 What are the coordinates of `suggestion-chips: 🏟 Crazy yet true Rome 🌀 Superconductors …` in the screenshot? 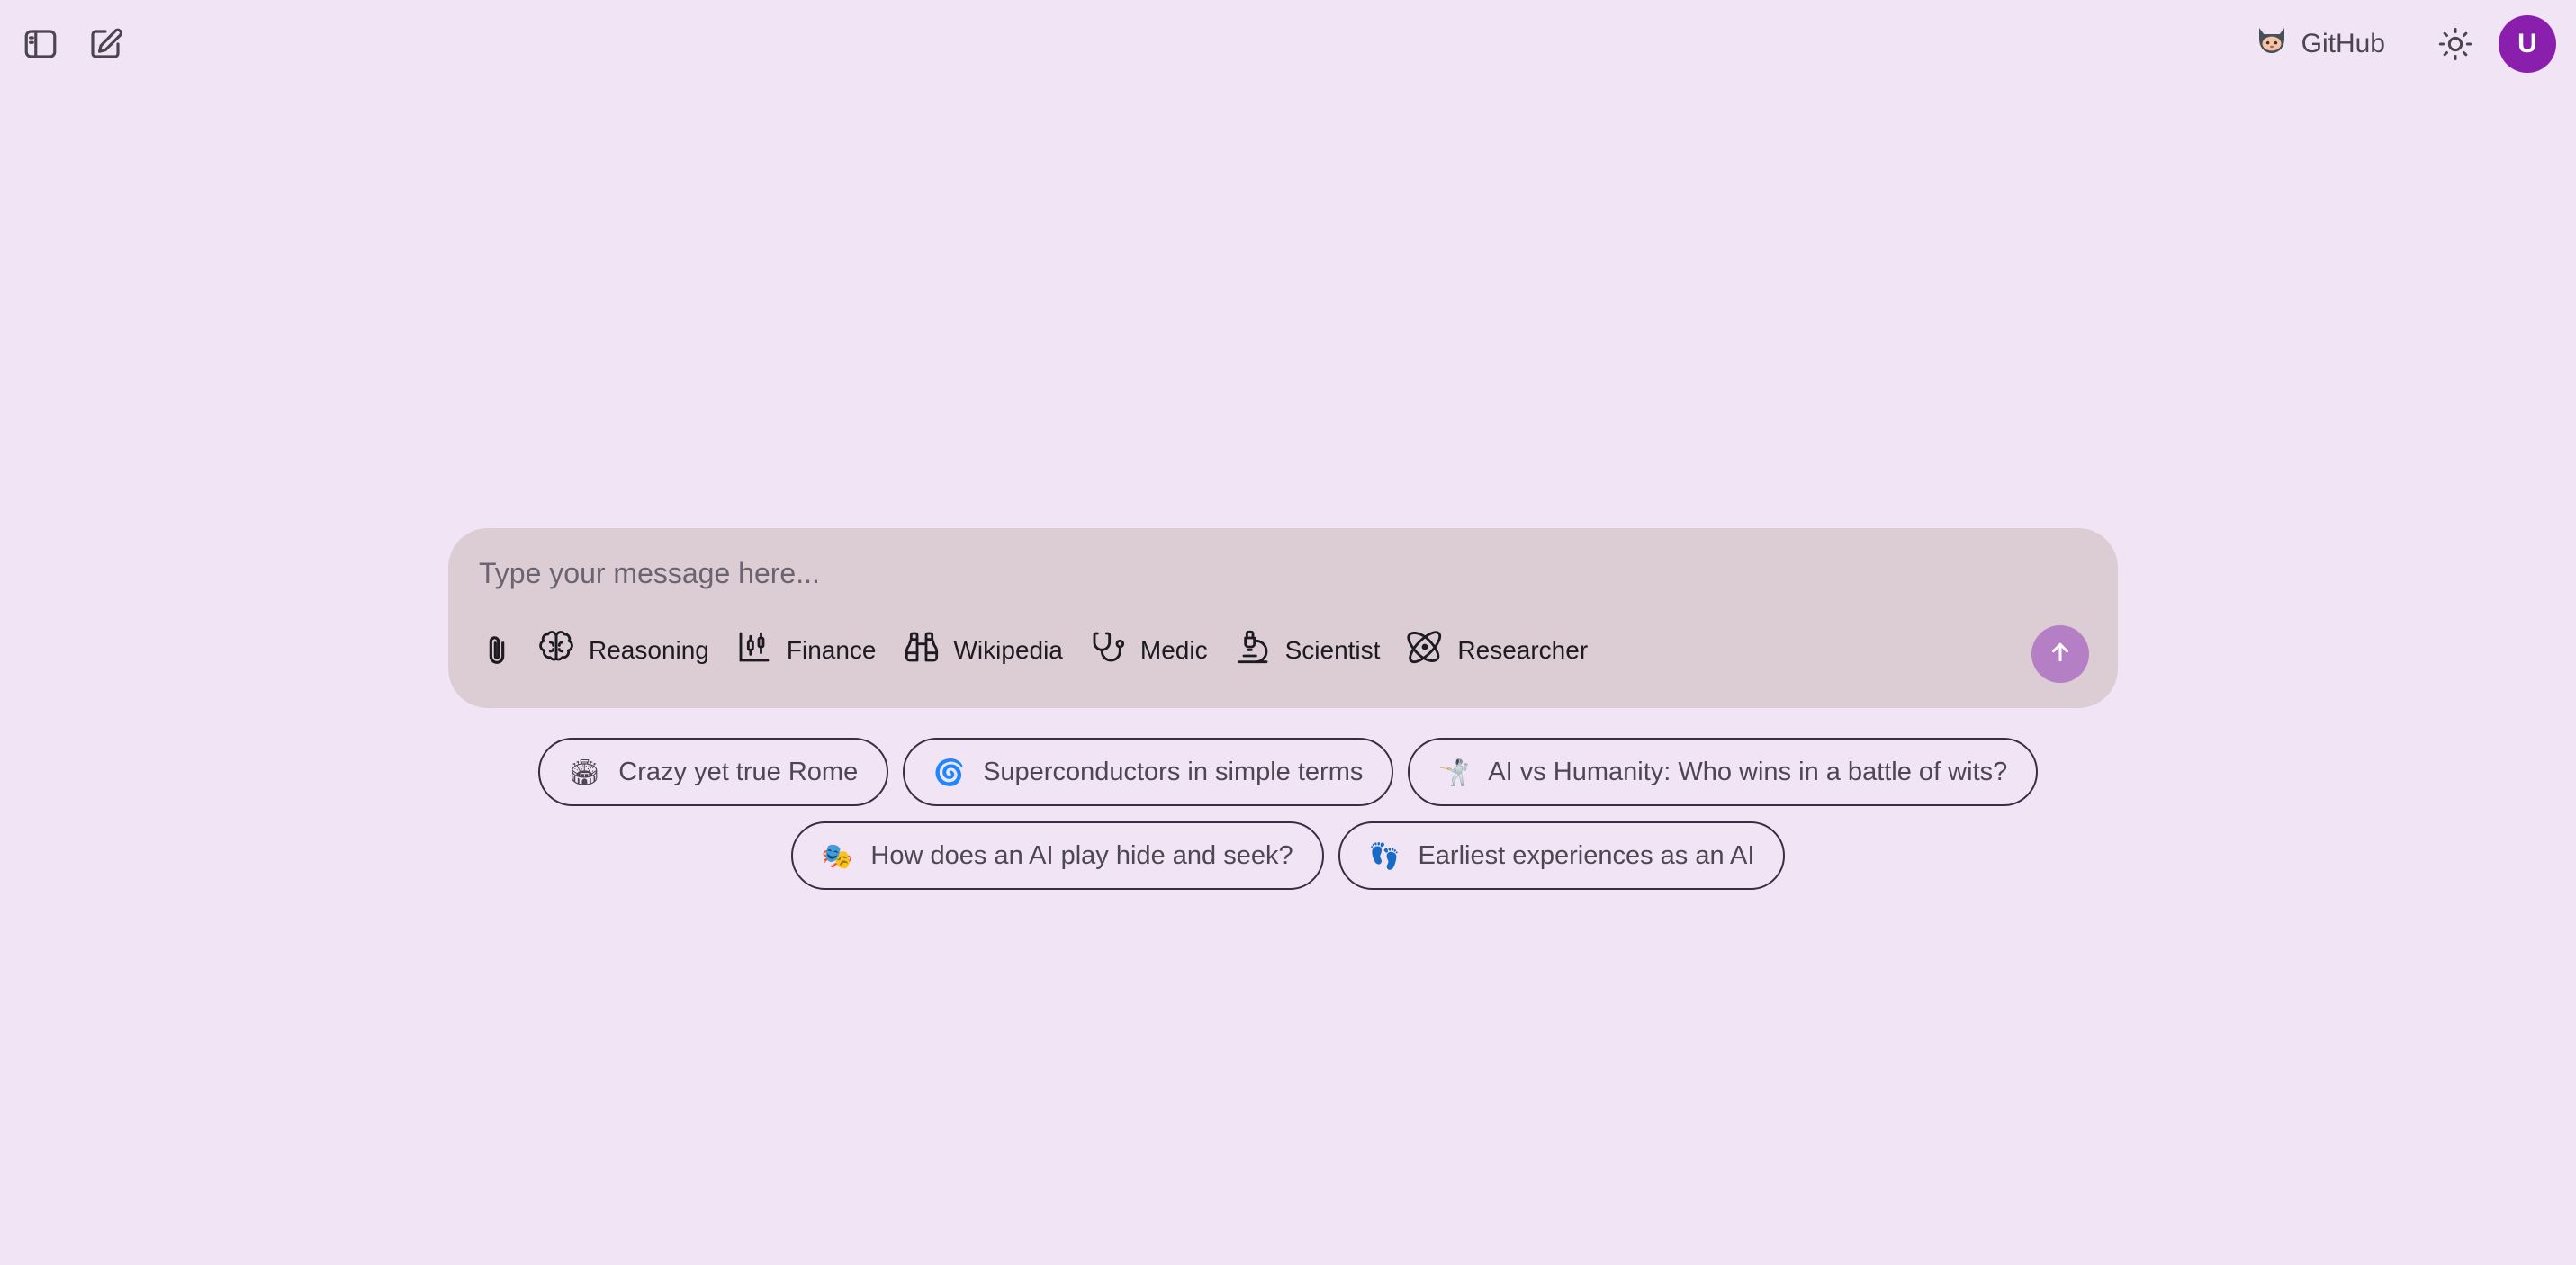 It's located at (1288, 822).